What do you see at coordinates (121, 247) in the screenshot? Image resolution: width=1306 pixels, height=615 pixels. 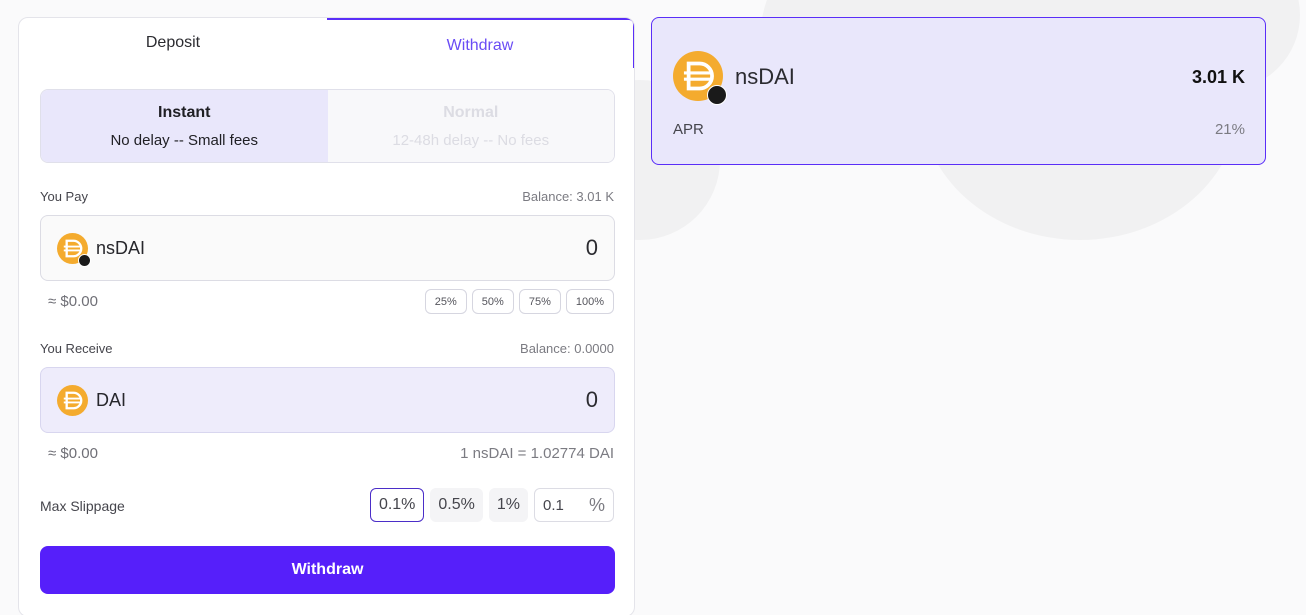 I see `pay-token-name: nsDAI` at bounding box center [121, 247].